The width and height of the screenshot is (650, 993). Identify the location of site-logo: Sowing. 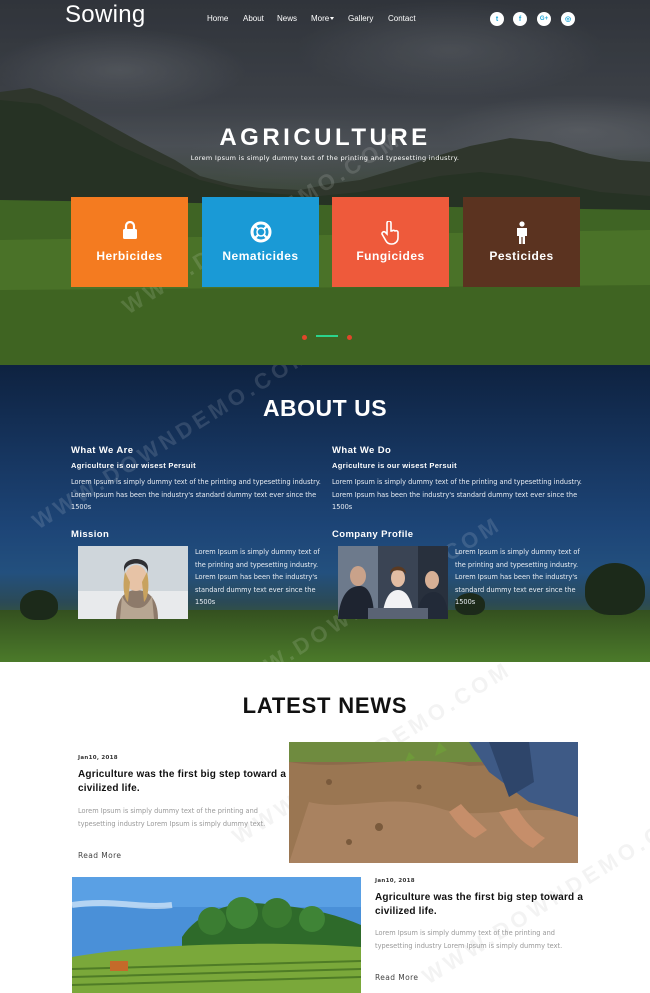
(105, 15).